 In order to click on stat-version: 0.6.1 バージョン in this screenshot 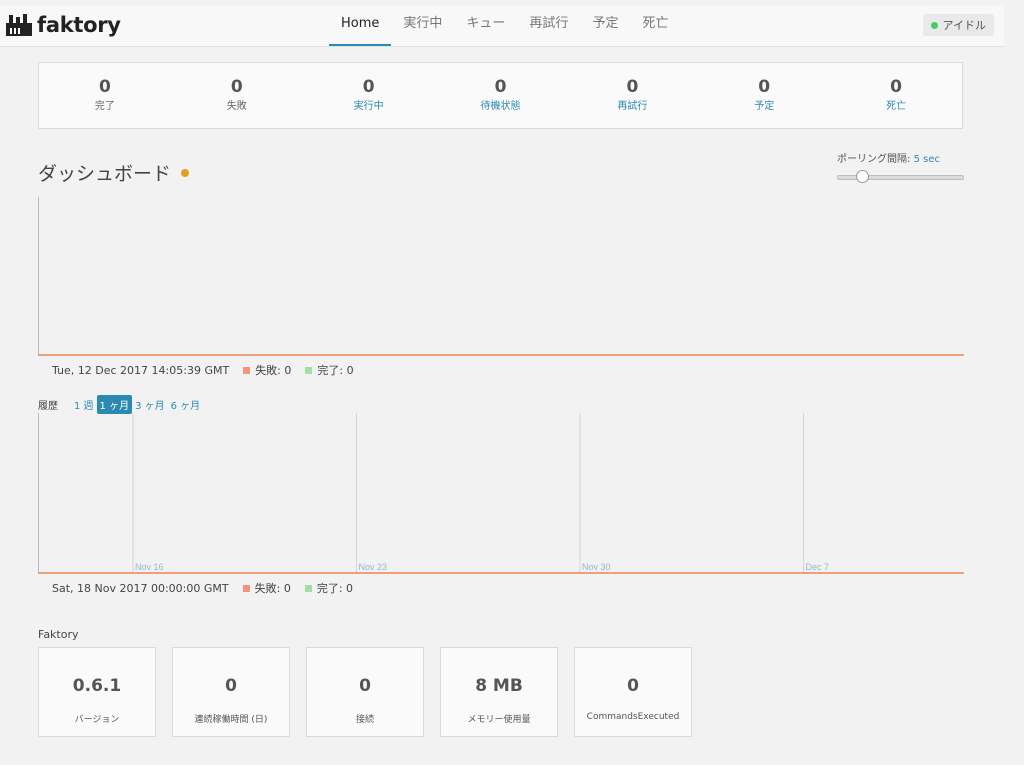, I will do `click(97, 692)`.